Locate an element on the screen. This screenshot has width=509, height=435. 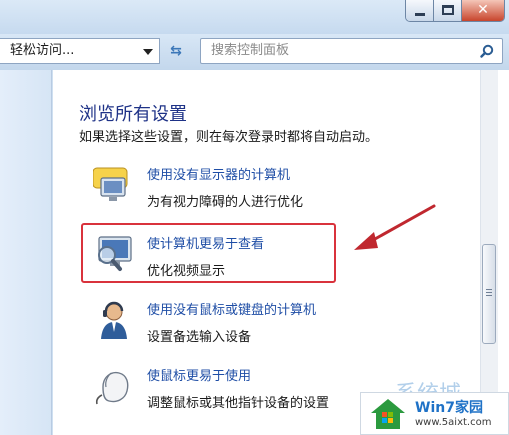
search-box: 搜索控制面板 is located at coordinates (351, 51).